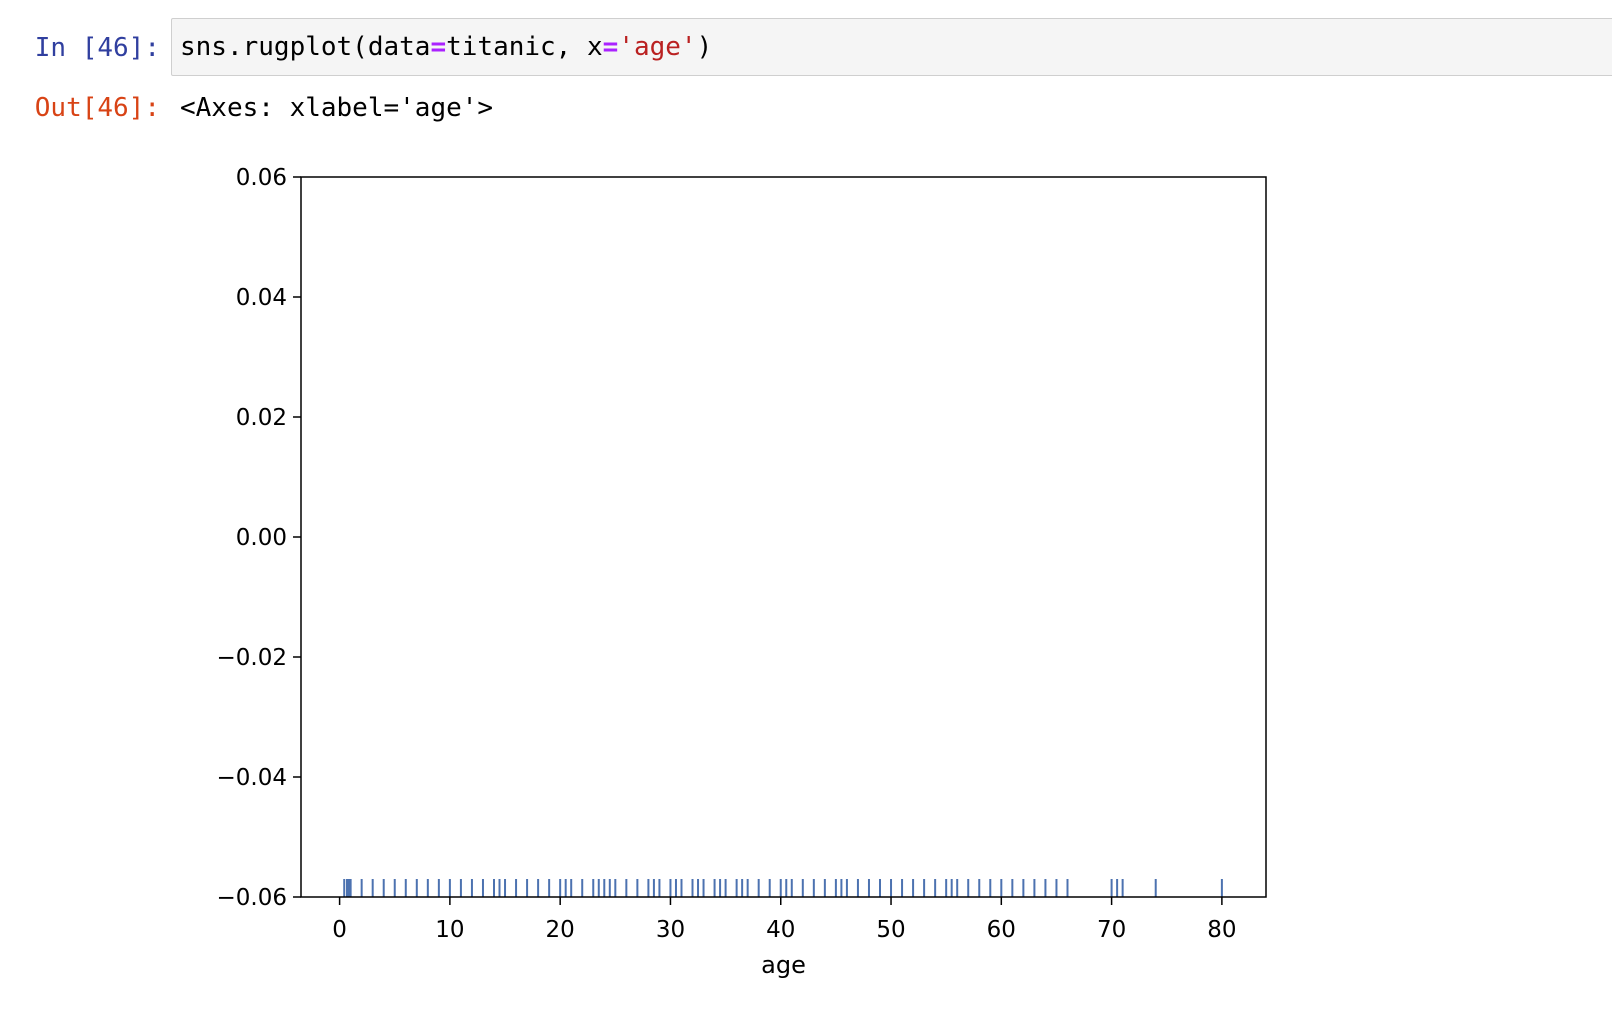 This screenshot has height=1029, width=1612. Describe the element at coordinates (339, 930) in the screenshot. I see `x-tick-label: 0` at that location.